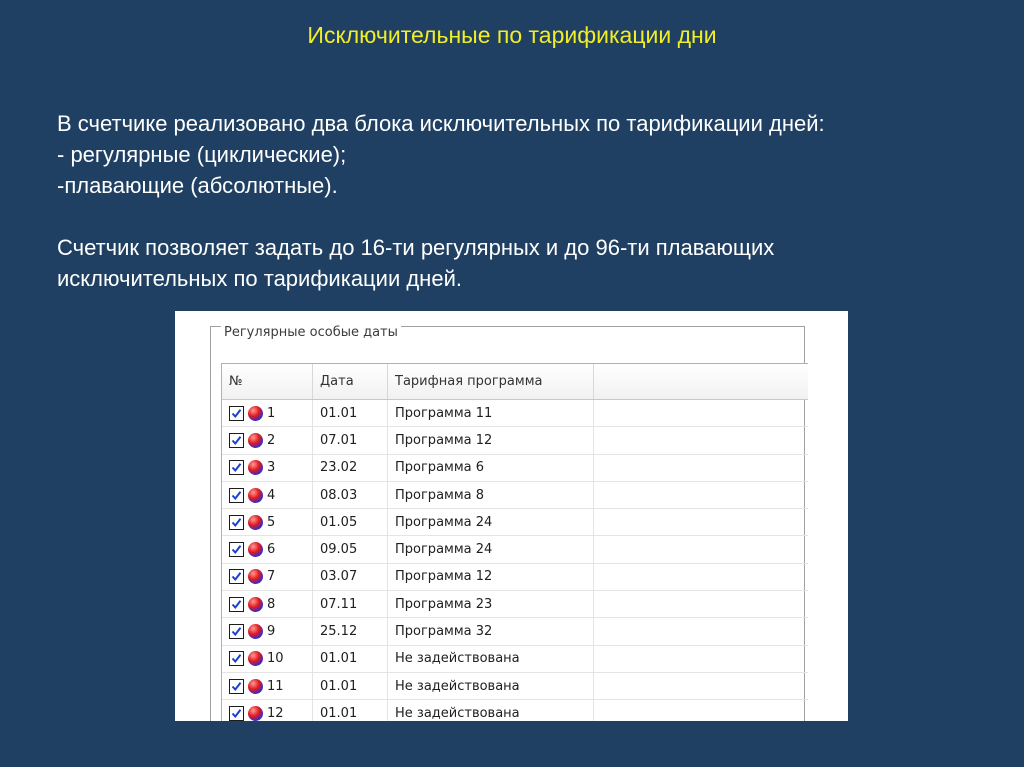  I want to click on row-number: 8, so click(271, 604).